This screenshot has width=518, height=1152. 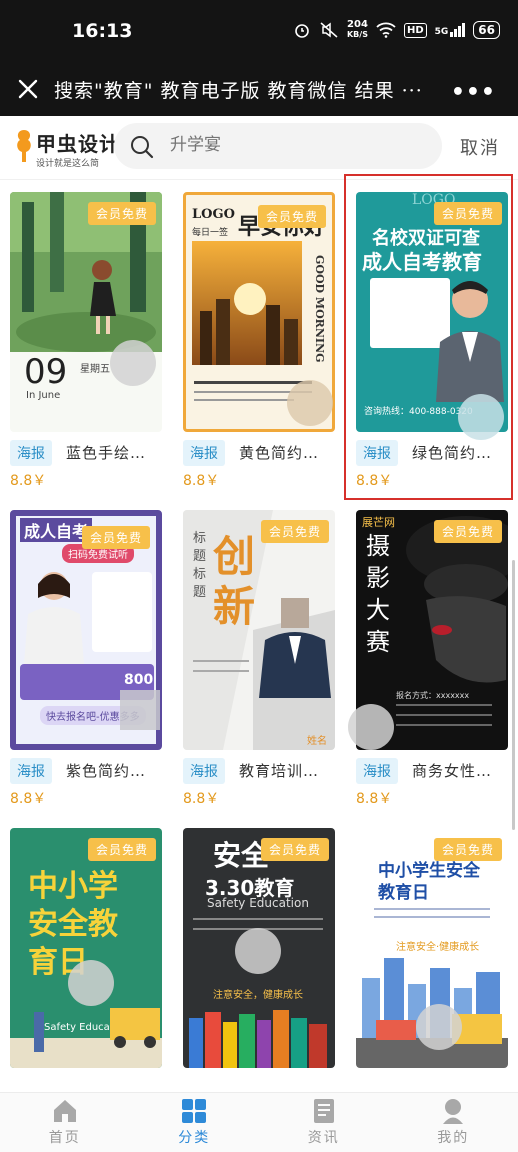 What do you see at coordinates (415, 30) in the screenshot?
I see `hd-badge: HD` at bounding box center [415, 30].